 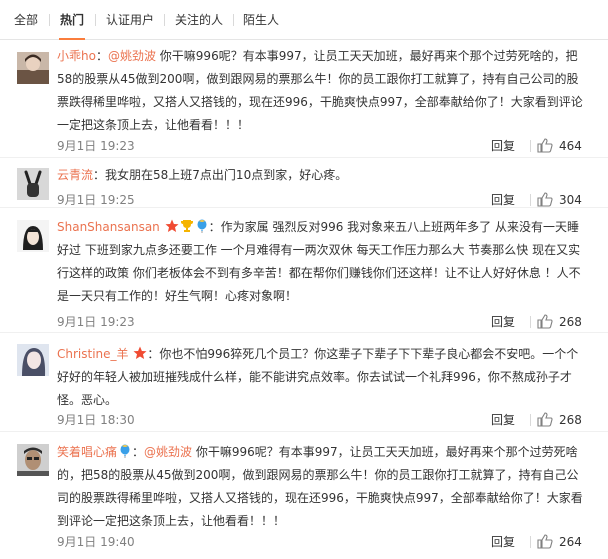 What do you see at coordinates (130, 20) in the screenshot?
I see `tab-verified-users: 认证用户` at bounding box center [130, 20].